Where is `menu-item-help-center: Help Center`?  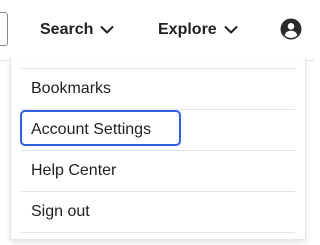
menu-item-help-center: Help Center is located at coordinates (158, 171).